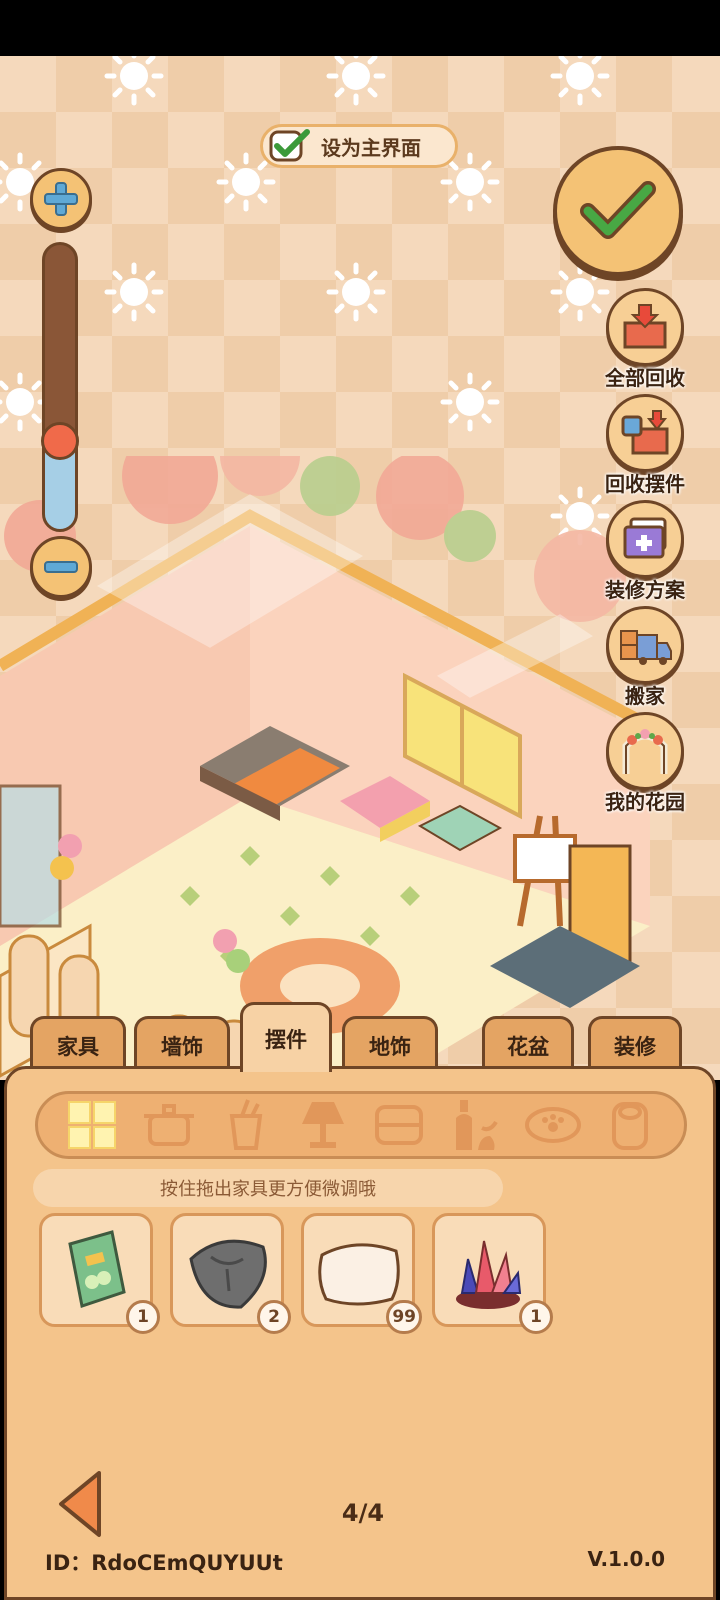  I want to click on status-bar, so click(360, 28).